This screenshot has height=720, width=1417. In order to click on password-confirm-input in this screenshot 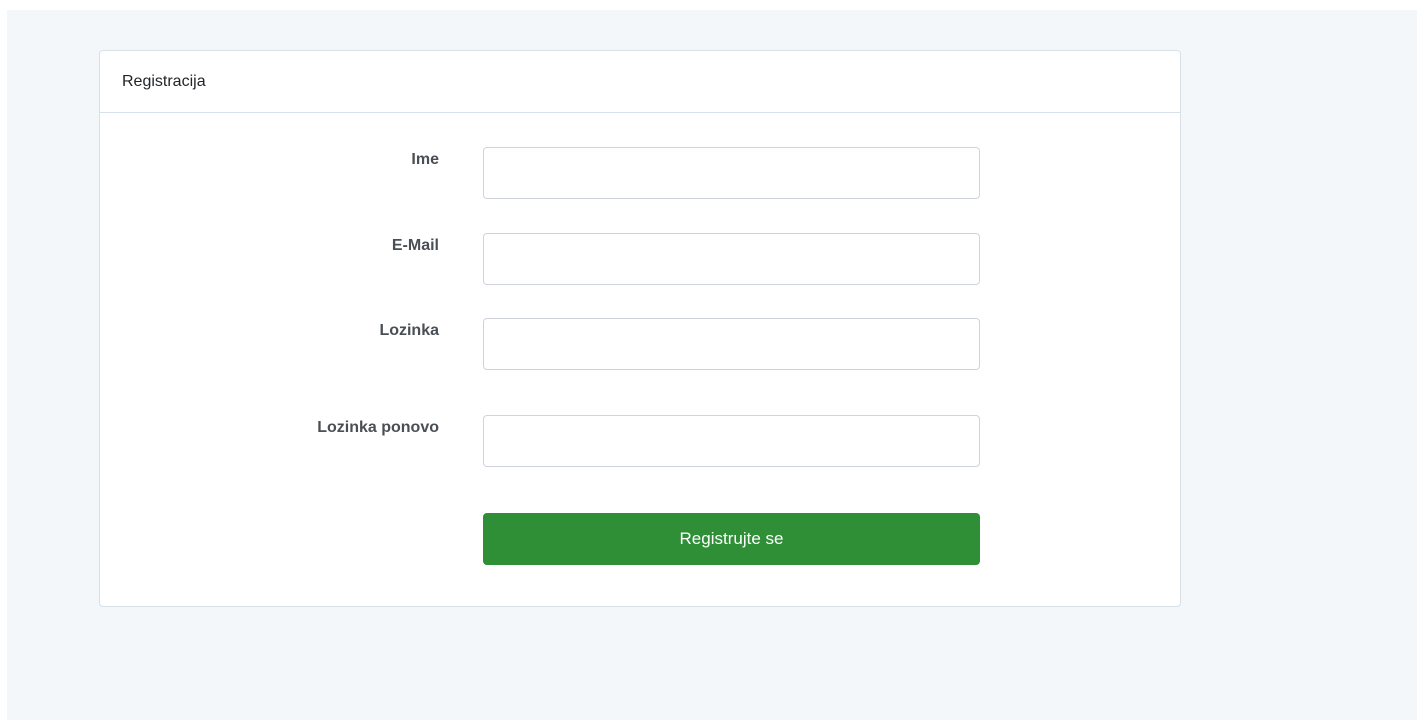, I will do `click(731, 441)`.